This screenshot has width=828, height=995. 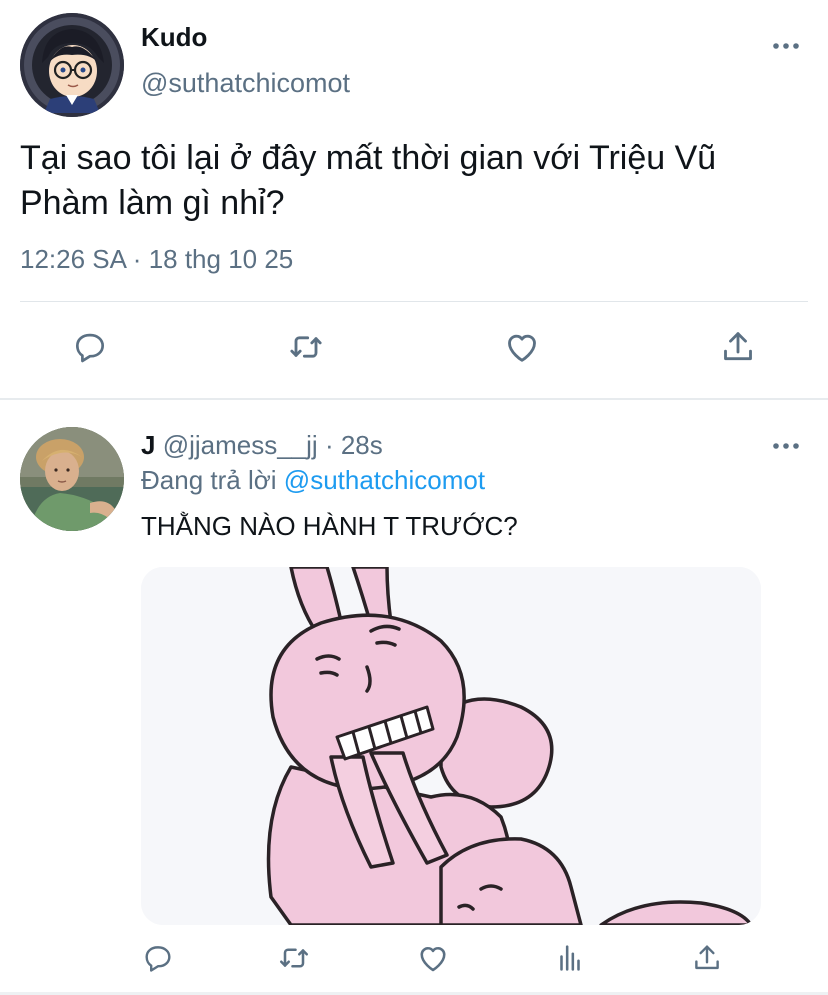 I want to click on replying-prefix: Đang trả lời, so click(x=209, y=480).